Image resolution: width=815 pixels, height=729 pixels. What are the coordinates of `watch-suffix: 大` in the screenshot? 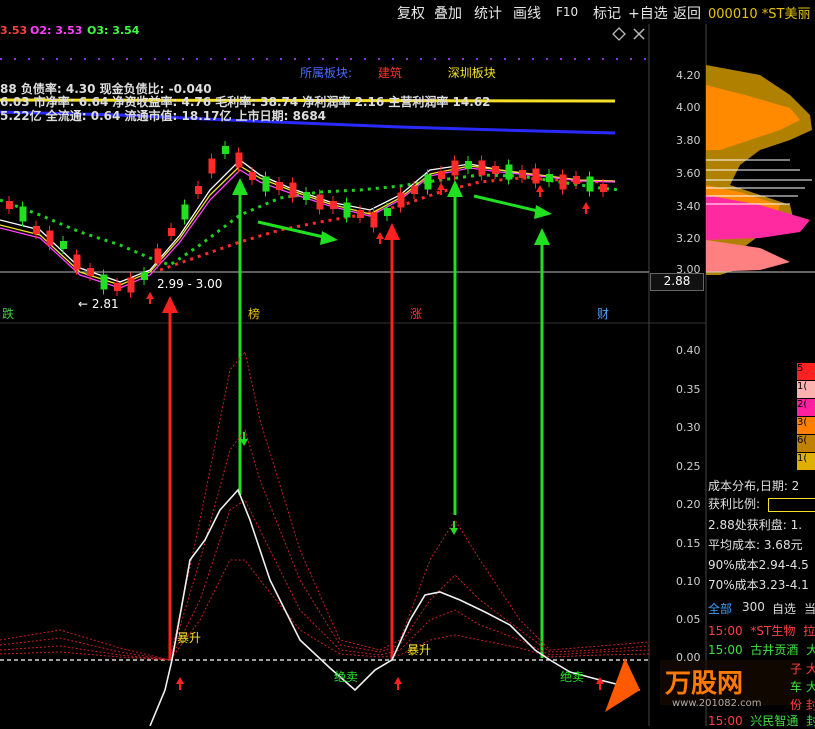 It's located at (810, 687).